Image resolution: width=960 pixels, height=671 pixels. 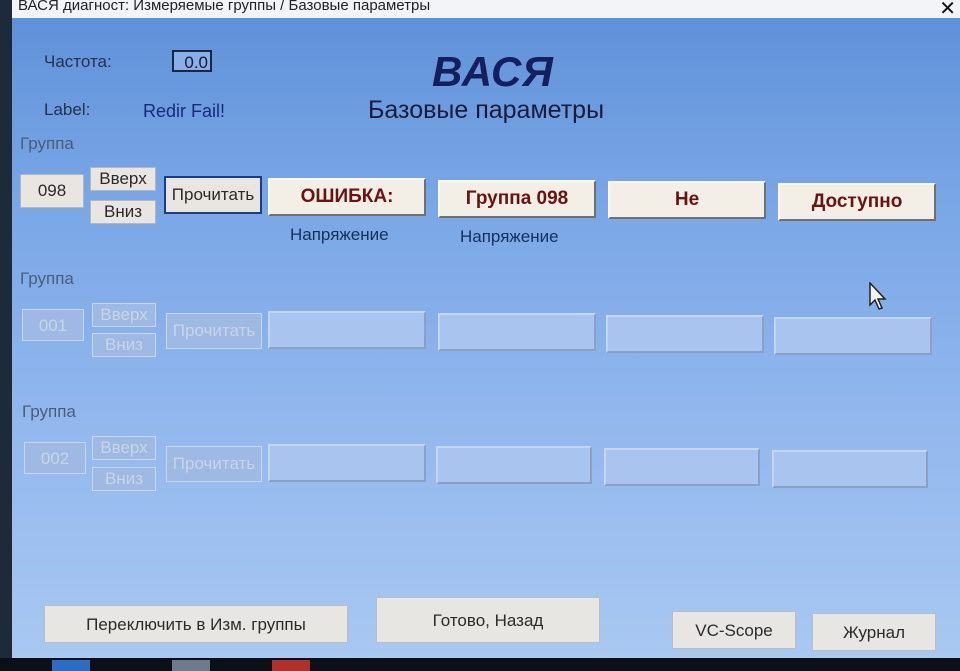 I want to click on group-1-caption-2: Напряжение, so click(x=509, y=236).